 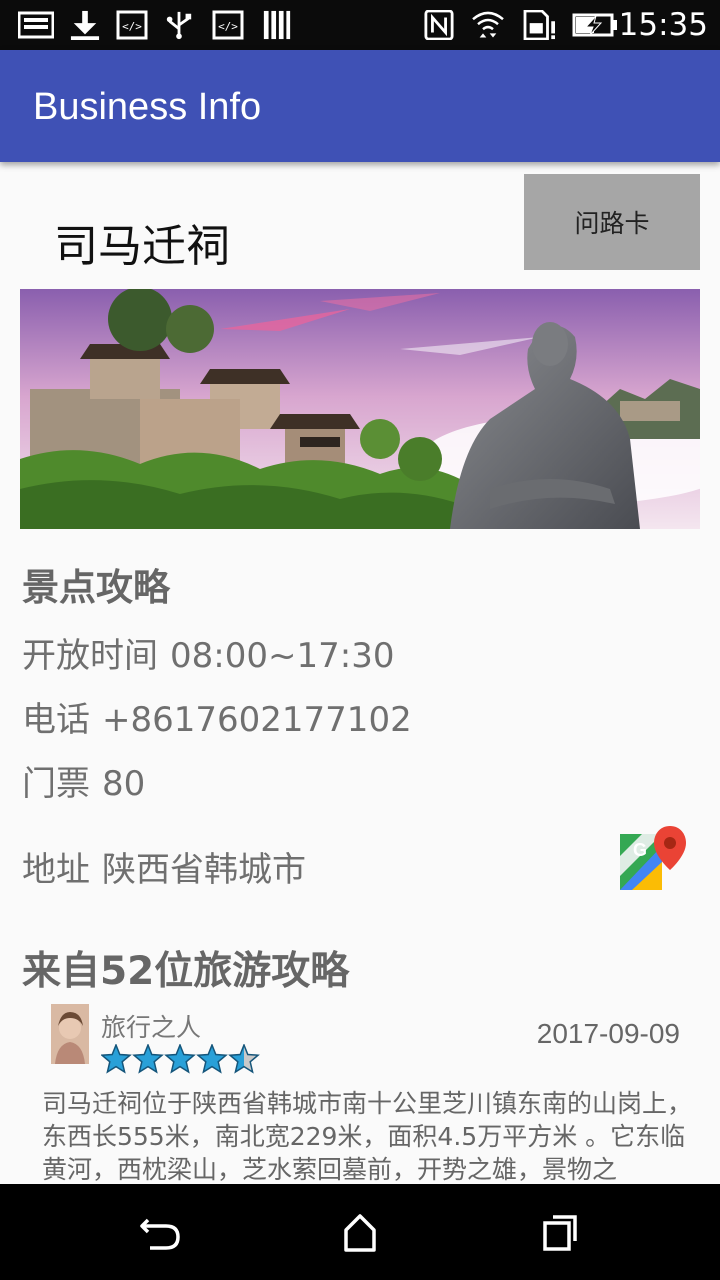 What do you see at coordinates (439, 25) in the screenshot?
I see `nfc-icon` at bounding box center [439, 25].